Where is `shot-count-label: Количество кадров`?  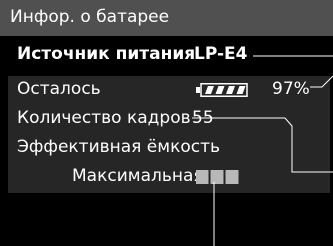
shot-count-label: Количество кадров is located at coordinates (104, 118).